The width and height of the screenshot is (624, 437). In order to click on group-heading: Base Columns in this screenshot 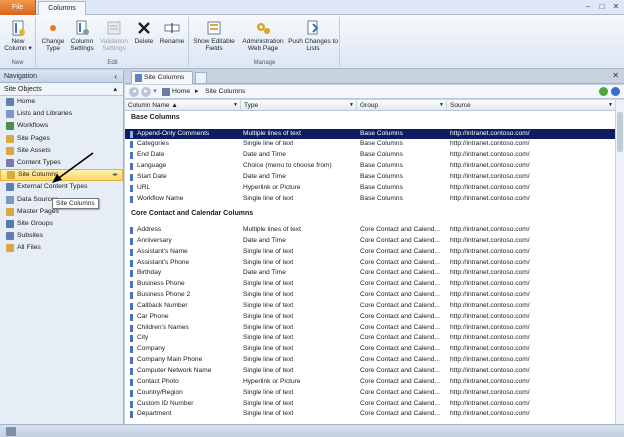, I will do `click(155, 117)`.